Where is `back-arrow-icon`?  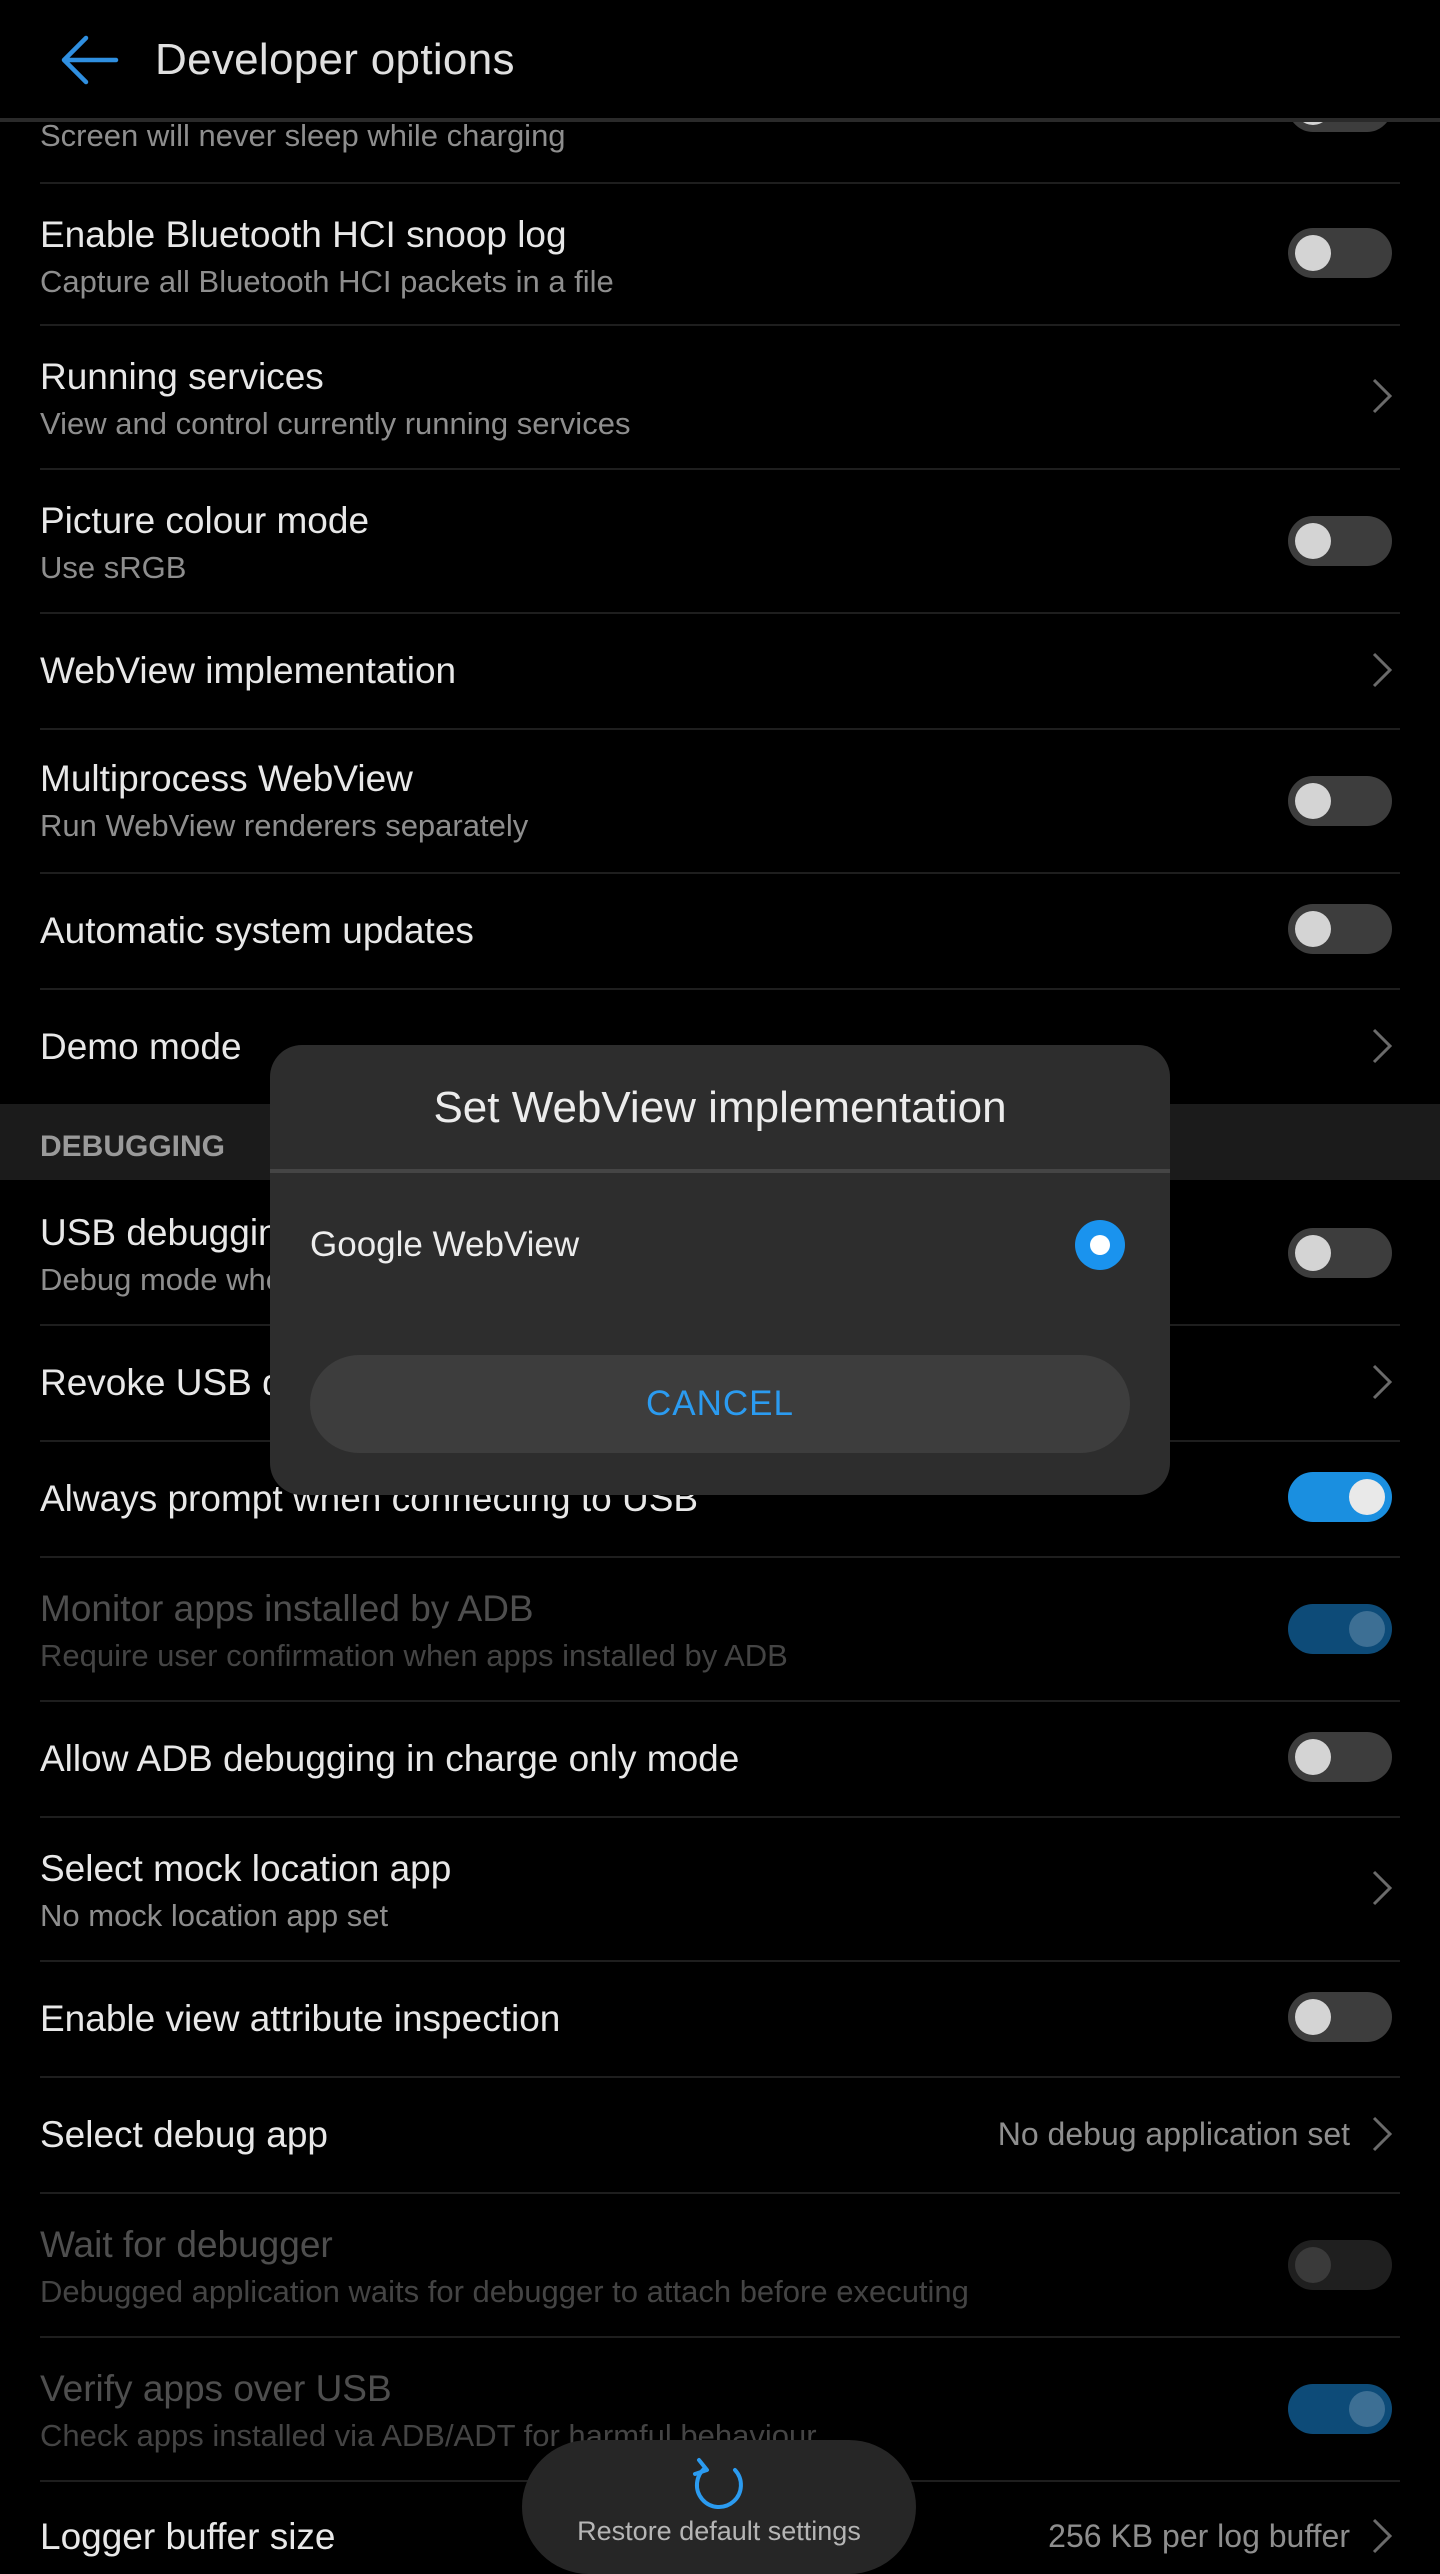
back-arrow-icon is located at coordinates (88, 60).